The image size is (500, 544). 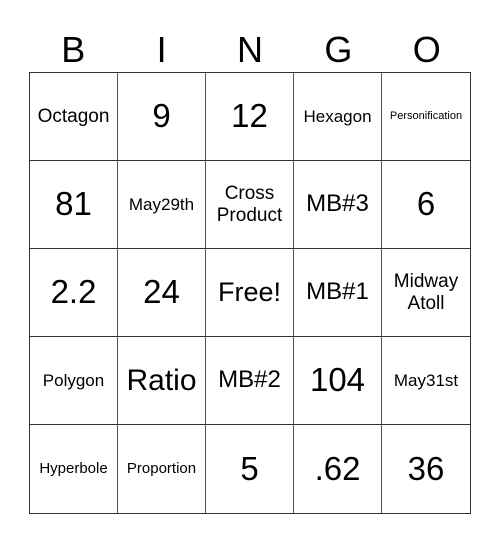 I want to click on bingo-cell: MB#3, so click(x=338, y=205).